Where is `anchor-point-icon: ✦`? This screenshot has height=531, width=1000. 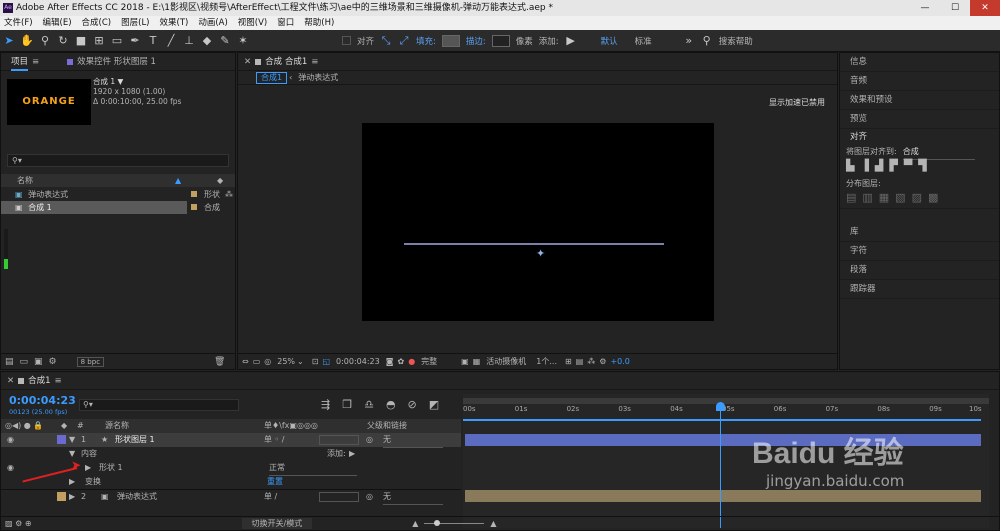
anchor-point-icon: ✦ is located at coordinates (540, 253).